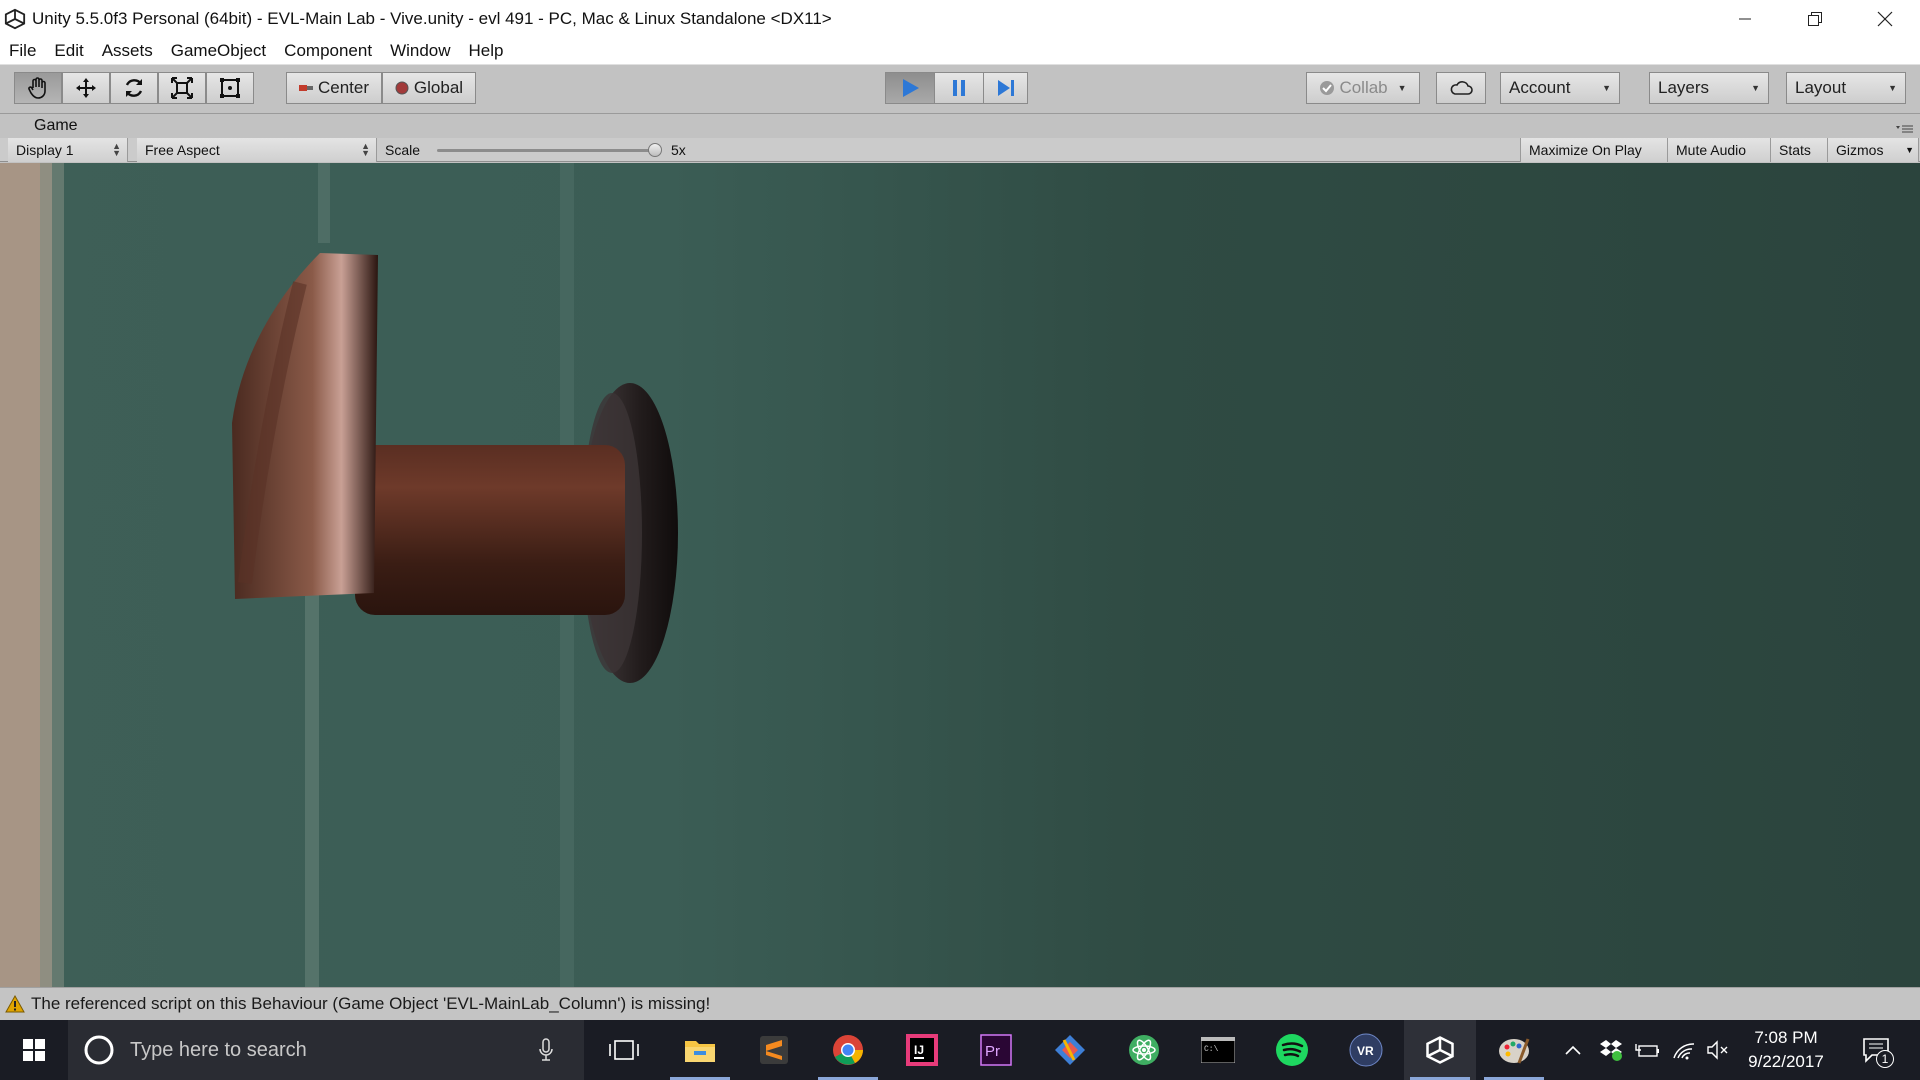 Image resolution: width=1920 pixels, height=1080 pixels. What do you see at coordinates (1799, 150) in the screenshot?
I see `stats-toggle: Stats` at bounding box center [1799, 150].